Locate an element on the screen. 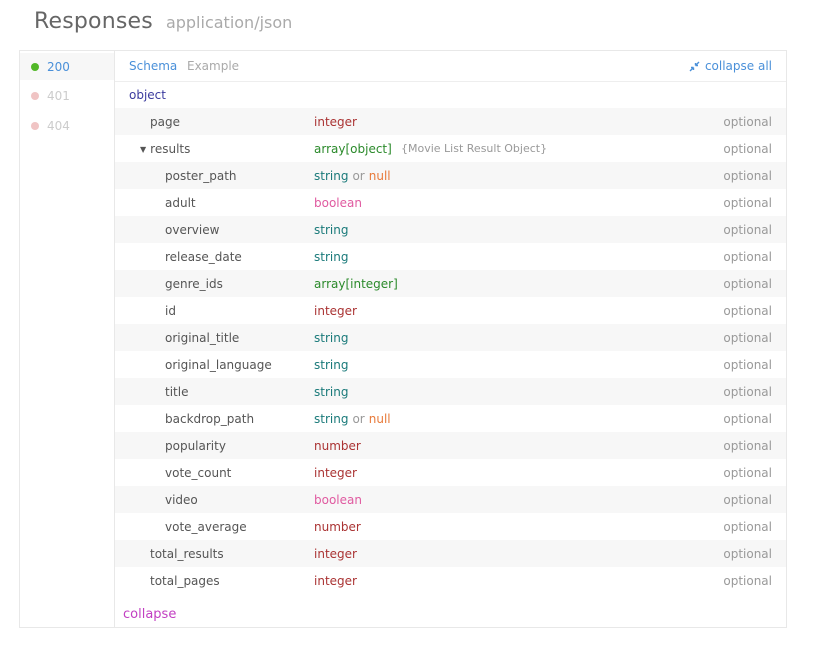 This screenshot has height=671, width=813. status-code-401: 401 is located at coordinates (67, 95).